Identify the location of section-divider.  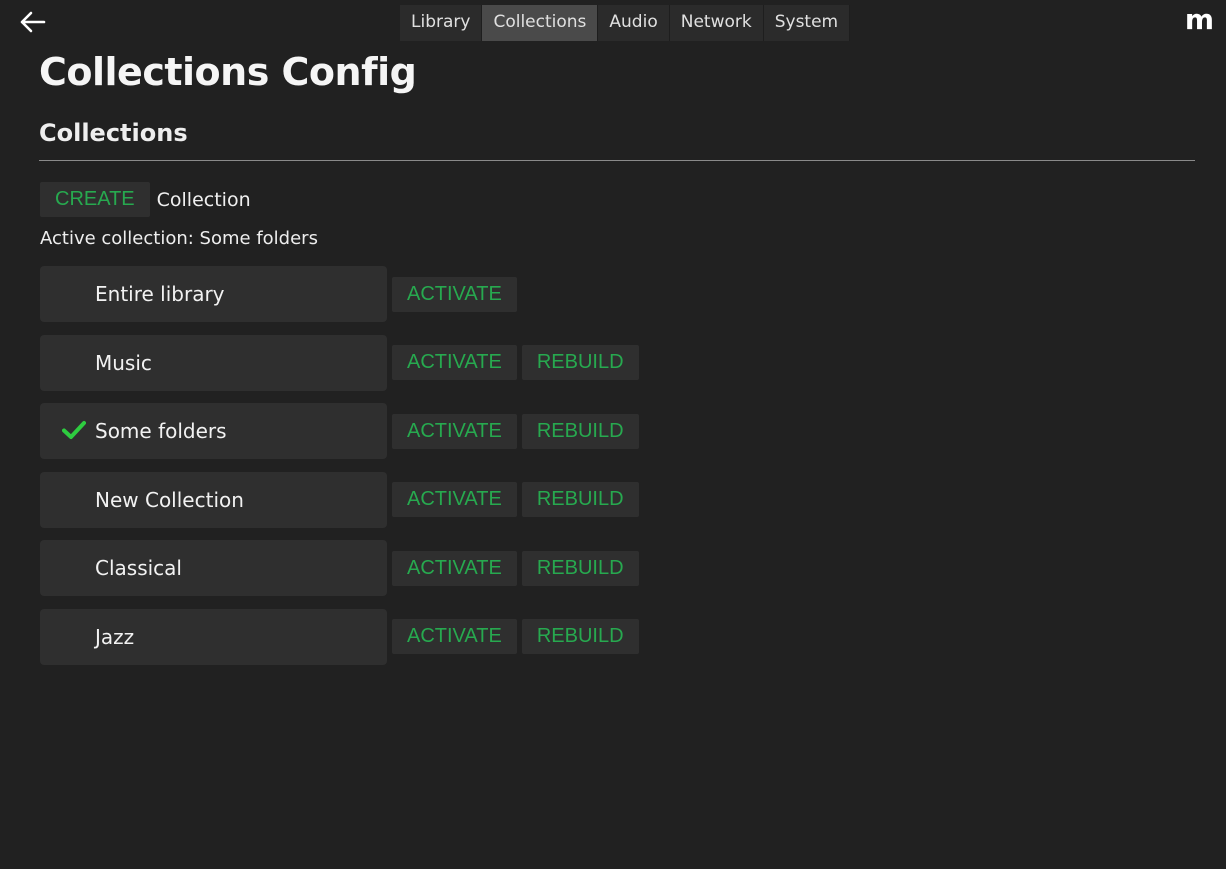
(617, 160).